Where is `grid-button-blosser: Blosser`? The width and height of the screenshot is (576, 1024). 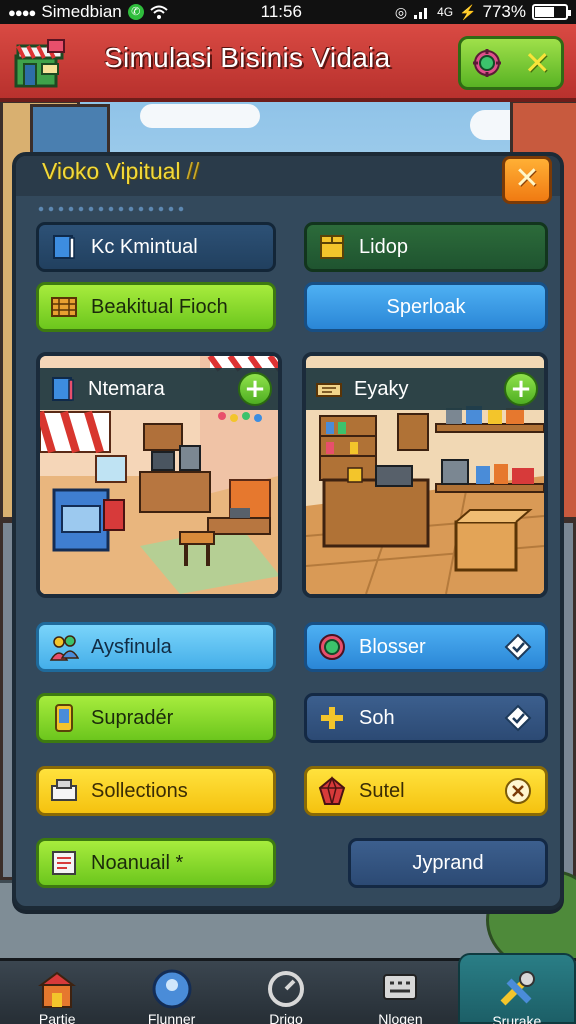
grid-button-blosser: Blosser is located at coordinates (426, 647).